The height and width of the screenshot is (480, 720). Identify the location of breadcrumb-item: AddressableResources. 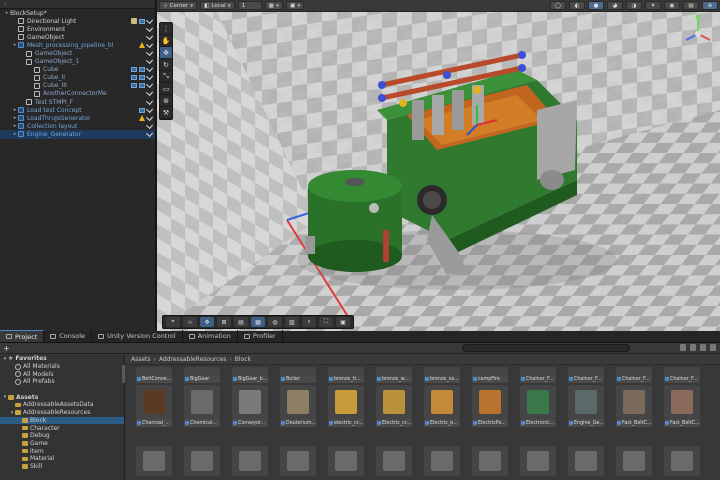
(192, 359).